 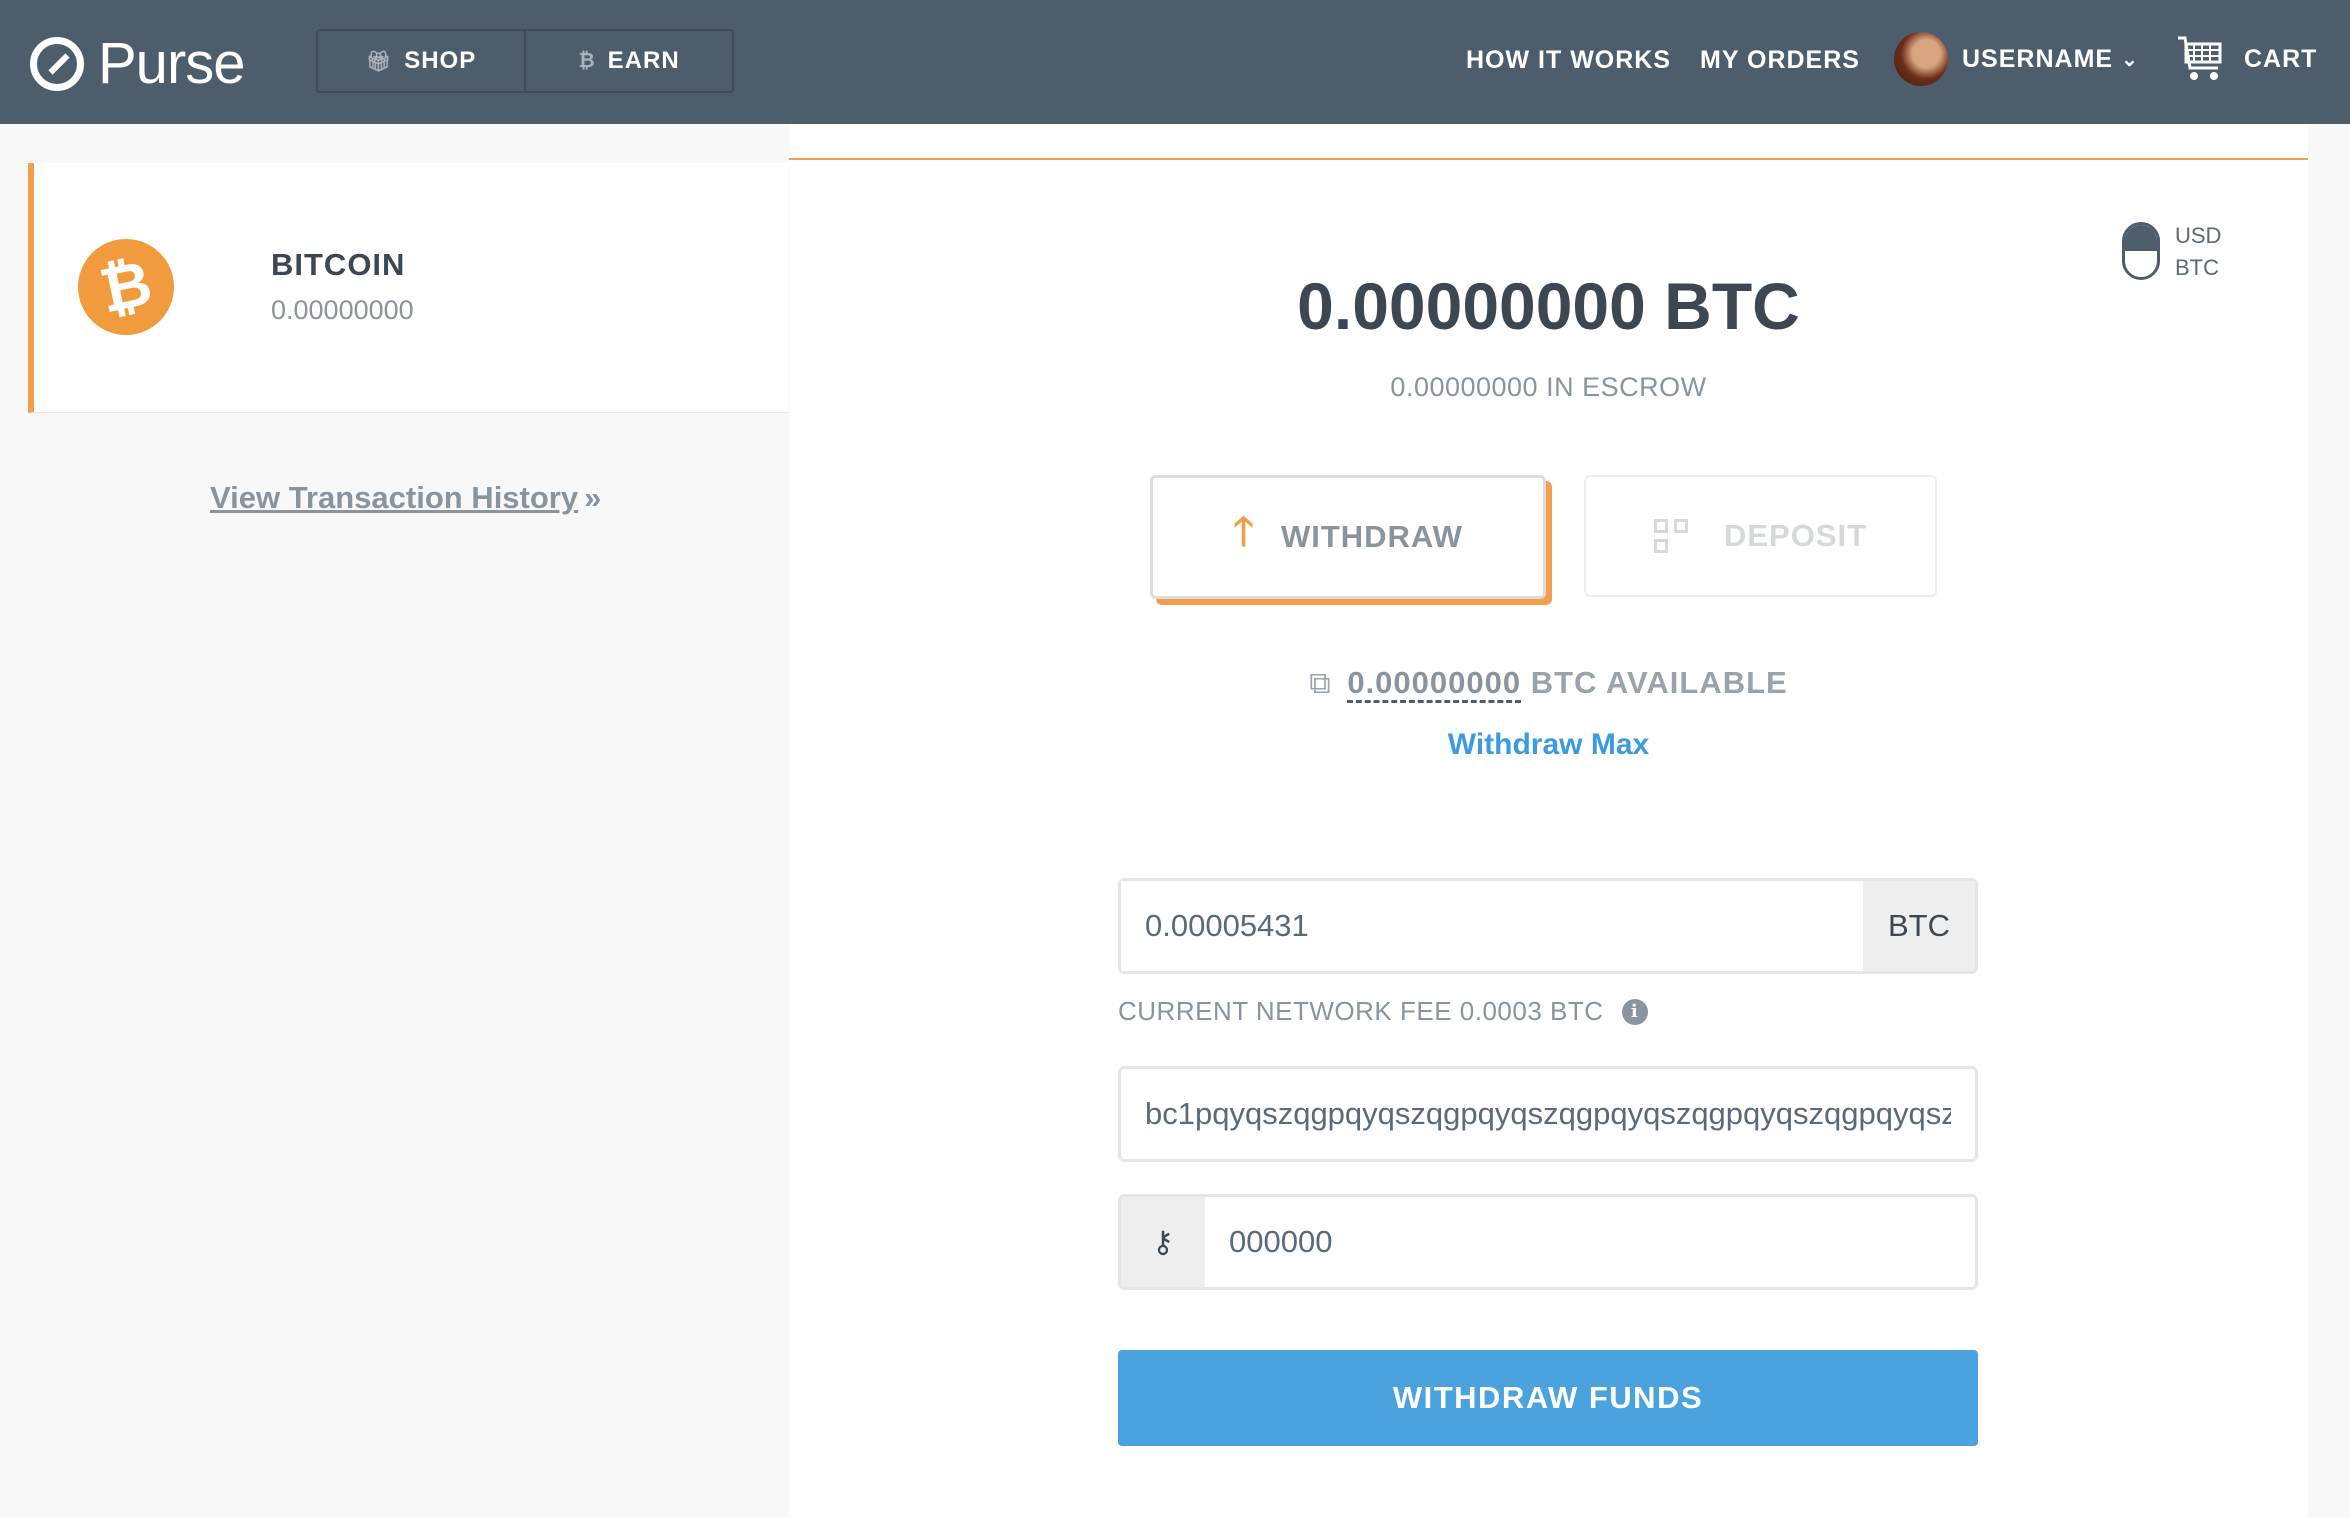 What do you see at coordinates (2198, 235) in the screenshot?
I see `toggle-usd-label: USD` at bounding box center [2198, 235].